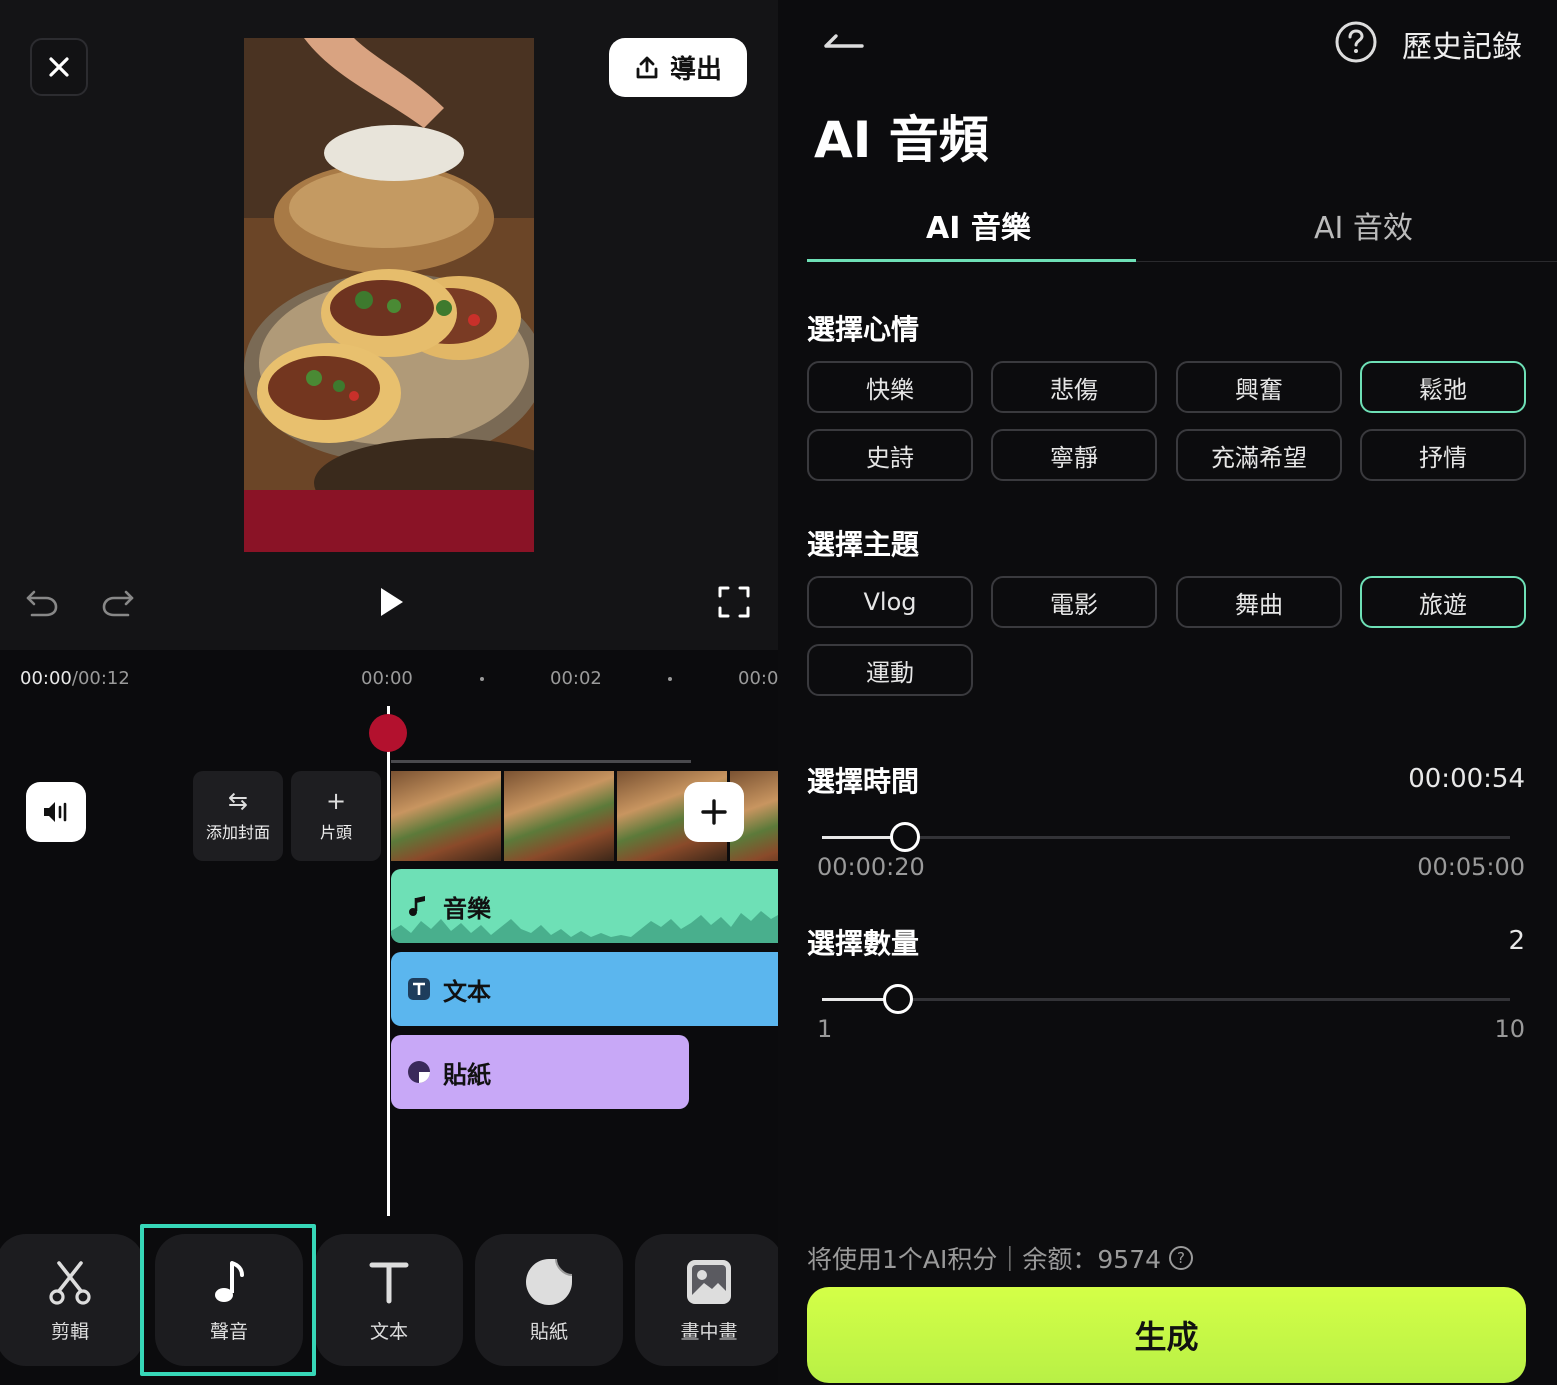  I want to click on upload-icon, so click(647, 67).